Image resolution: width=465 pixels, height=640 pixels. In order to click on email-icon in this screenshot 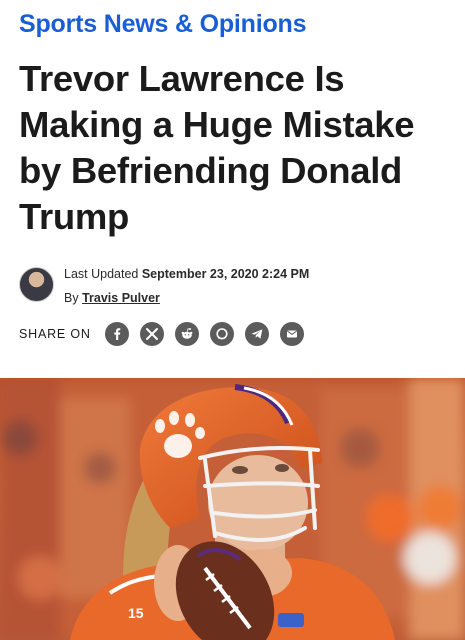, I will do `click(291, 334)`.